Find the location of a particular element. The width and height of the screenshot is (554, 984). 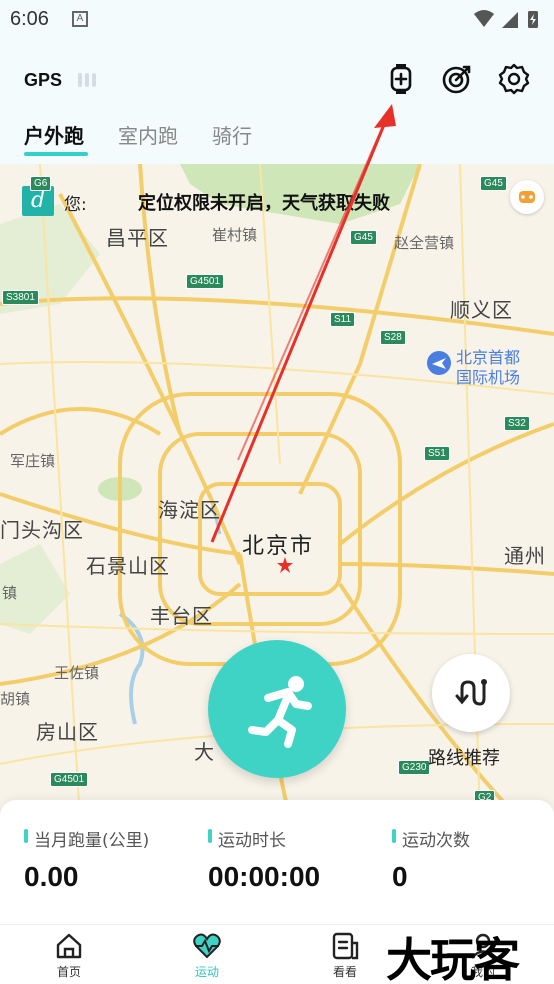

road-shield: G230 is located at coordinates (414, 767).